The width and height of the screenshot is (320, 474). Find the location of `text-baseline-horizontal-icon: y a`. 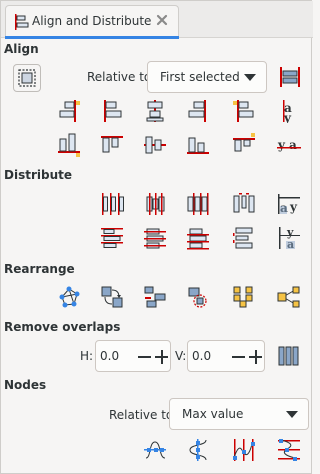

text-baseline-horizontal-icon: y a is located at coordinates (289, 145).